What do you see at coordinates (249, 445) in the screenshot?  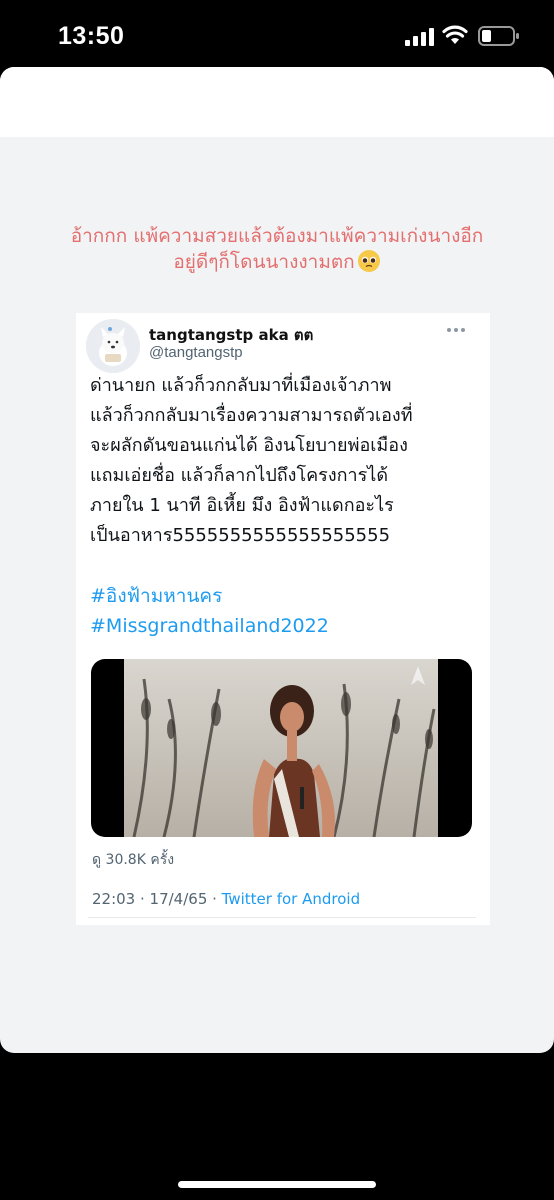 I see `tweet-line: จะผลักดันขอนแก่นได้ อิงนโยบายพ่อเมือง` at bounding box center [249, 445].